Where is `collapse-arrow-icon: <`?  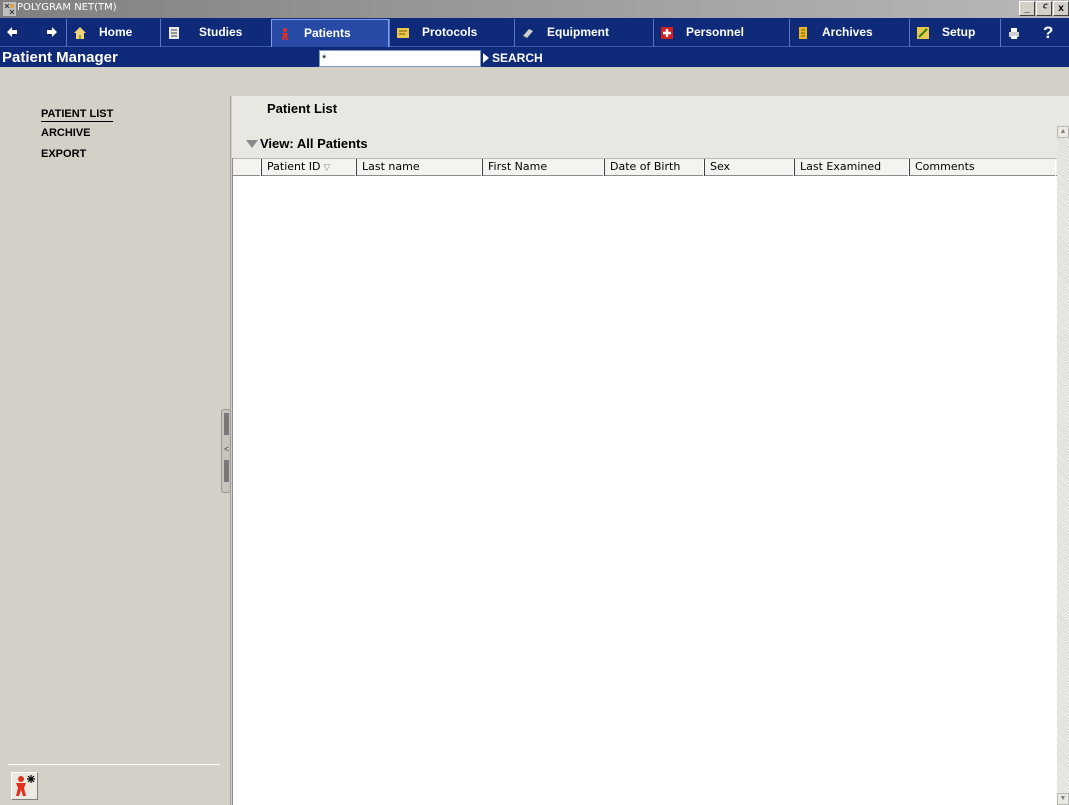 collapse-arrow-icon: < is located at coordinates (226, 449).